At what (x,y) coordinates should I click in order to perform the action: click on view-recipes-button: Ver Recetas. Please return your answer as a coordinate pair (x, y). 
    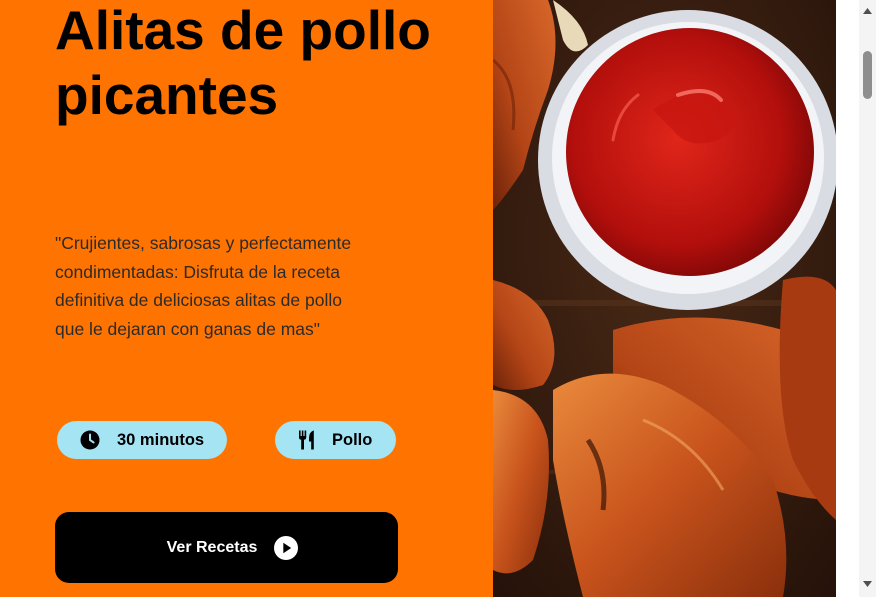
    Looking at the image, I should click on (226, 547).